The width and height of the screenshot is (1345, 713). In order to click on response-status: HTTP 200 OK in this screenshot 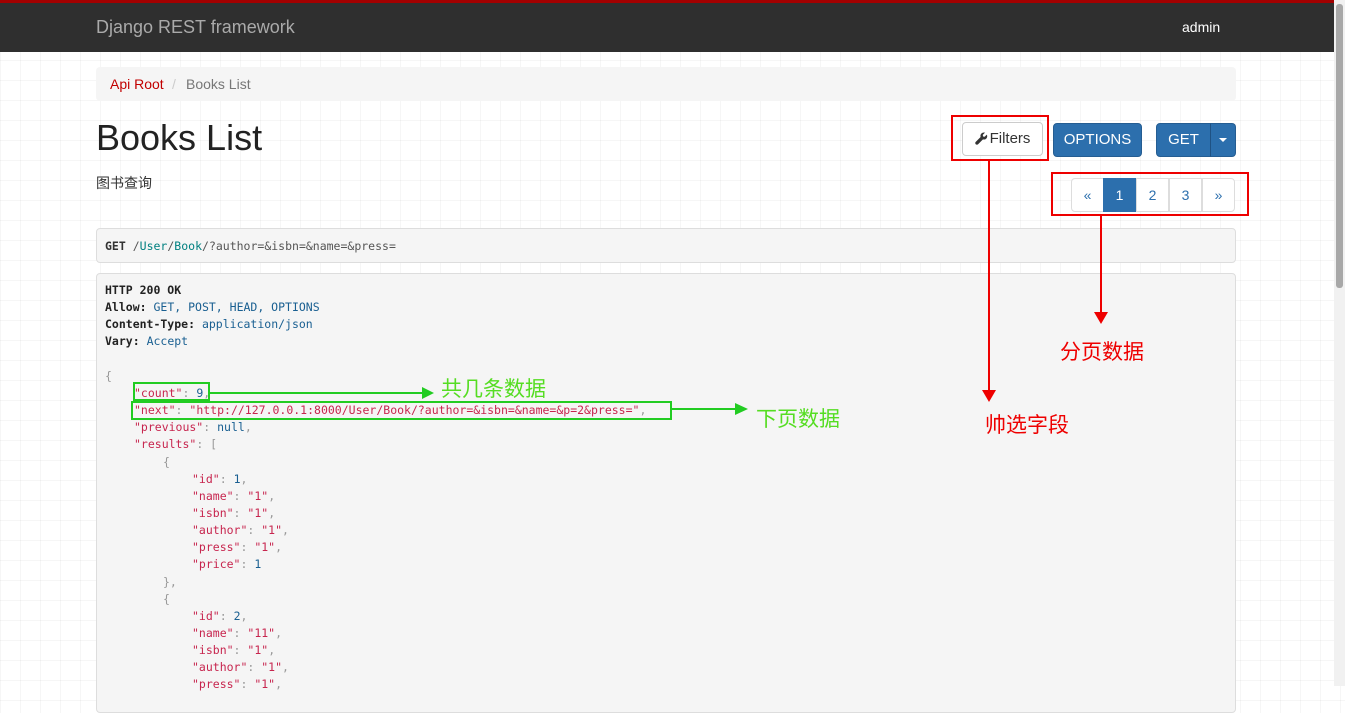, I will do `click(143, 290)`.